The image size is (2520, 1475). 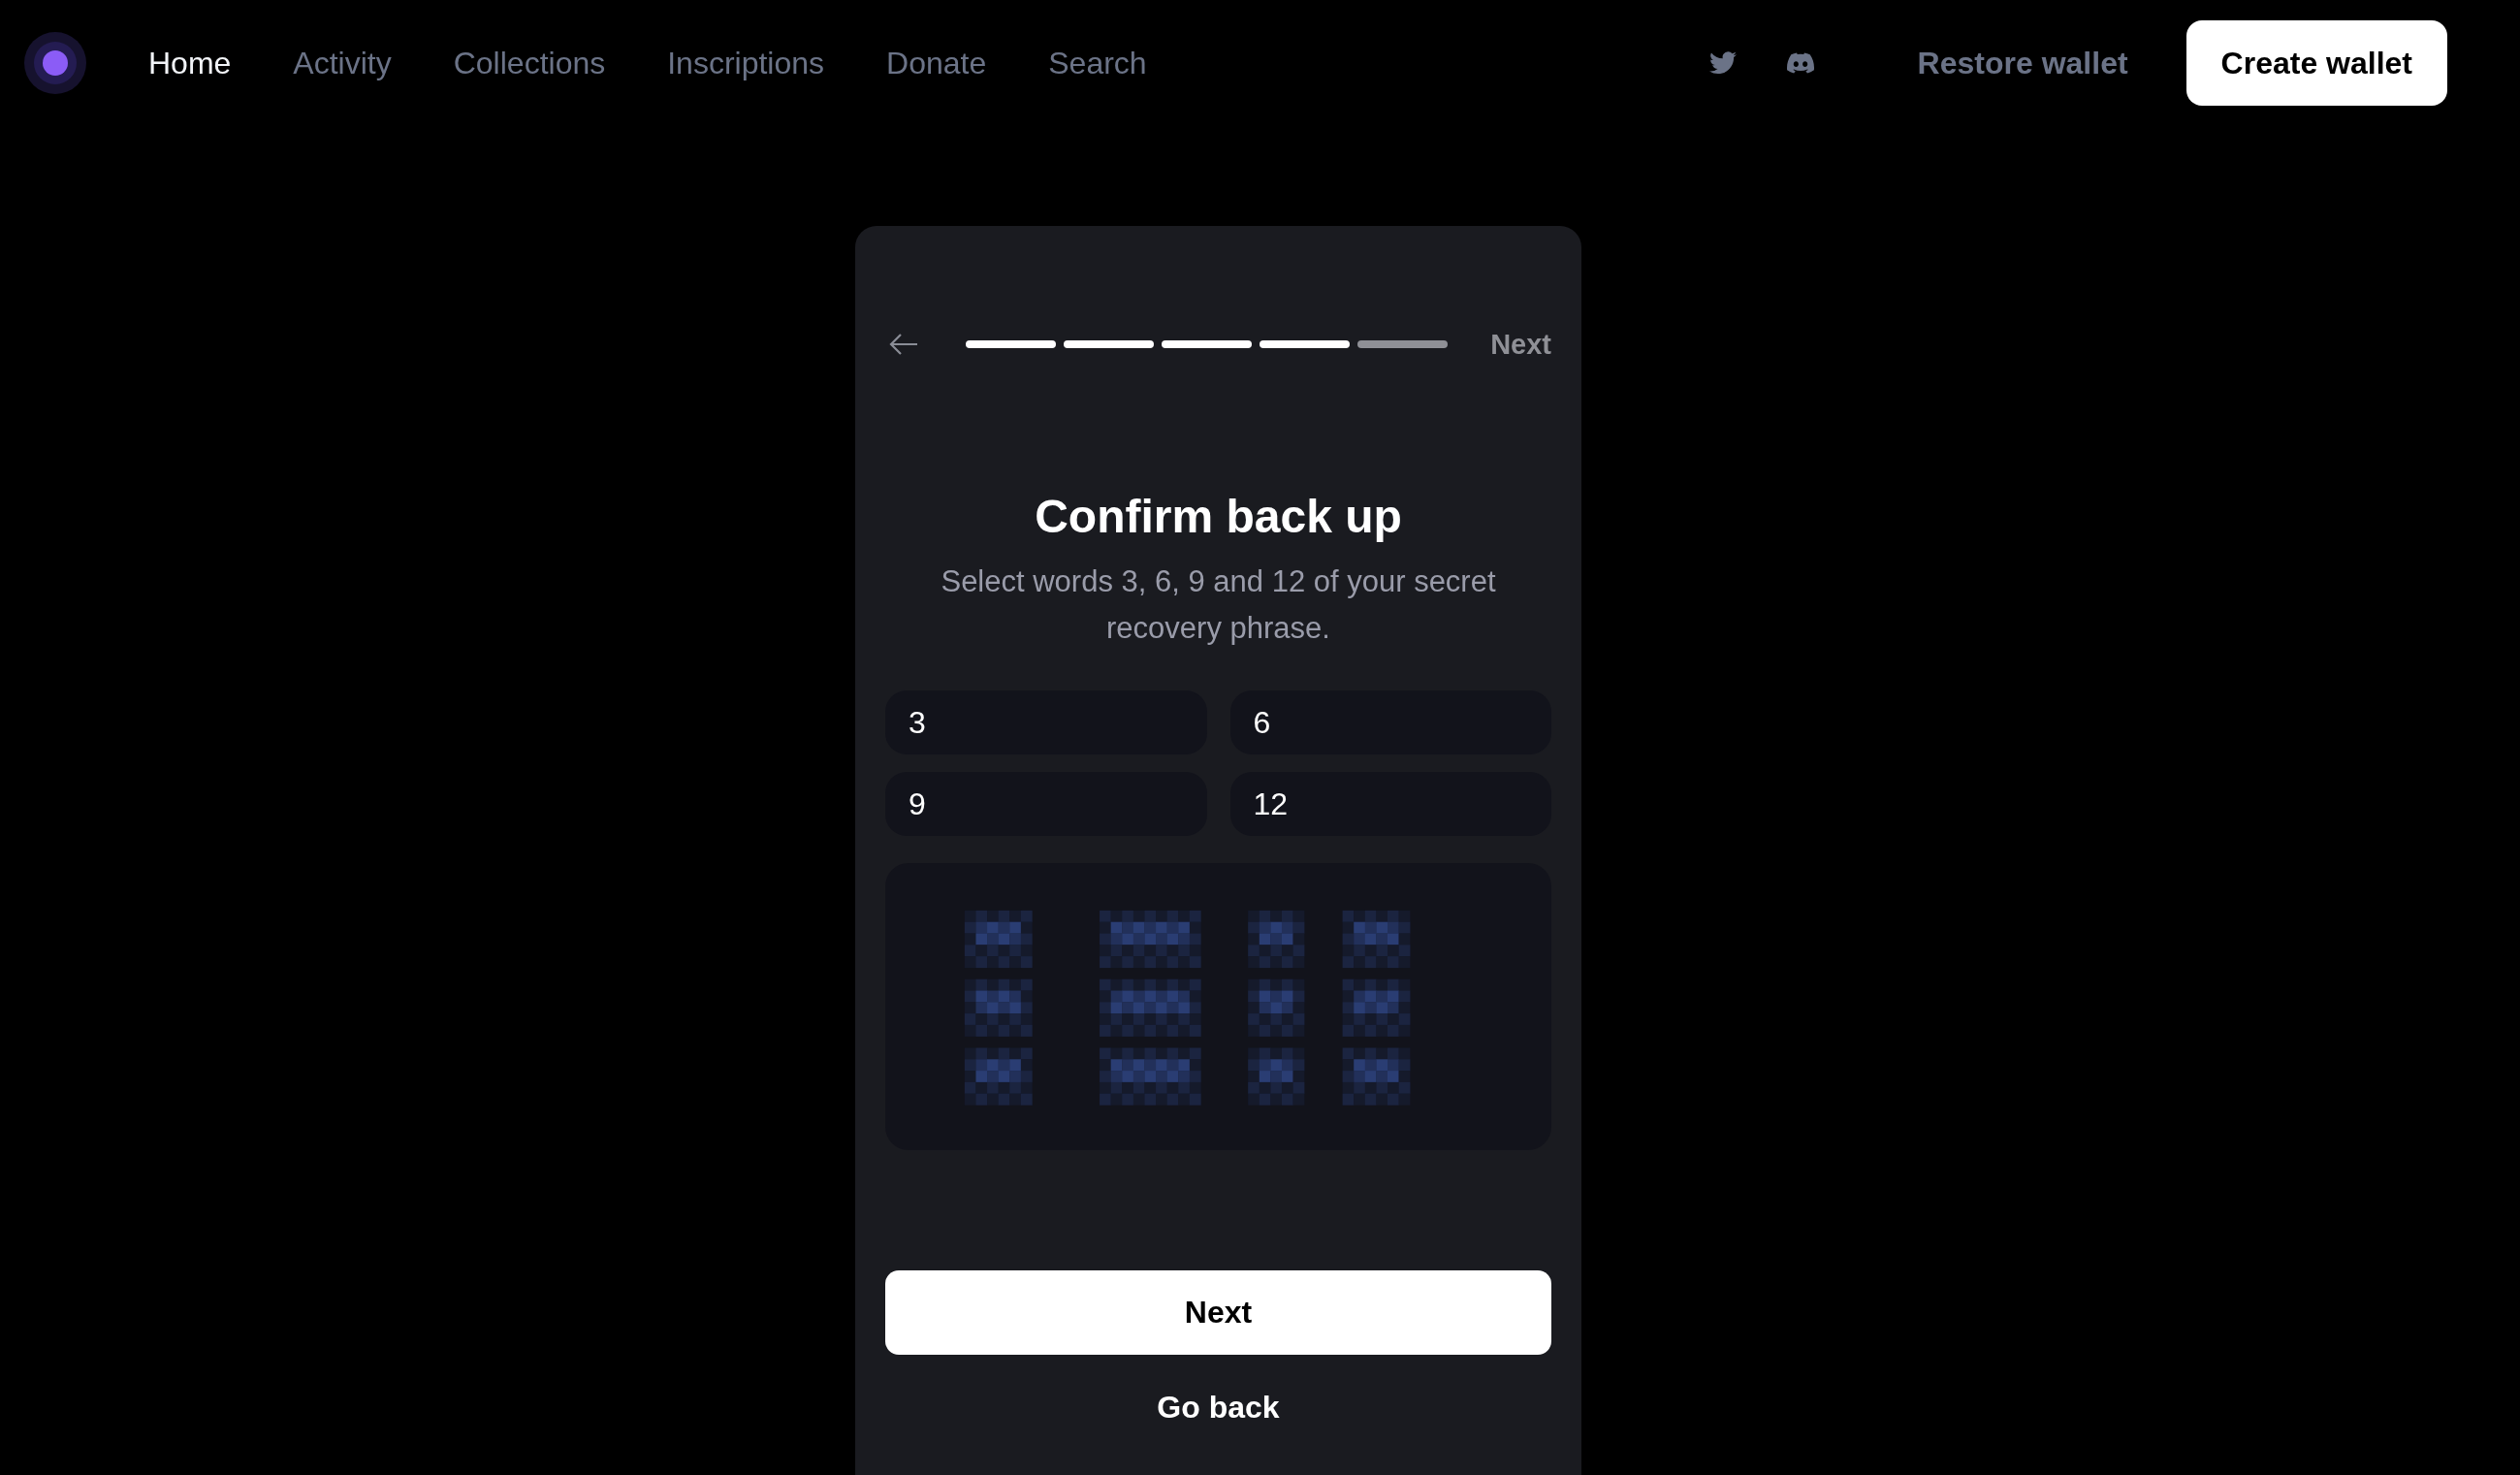 I want to click on nav-link: Home, so click(x=190, y=63).